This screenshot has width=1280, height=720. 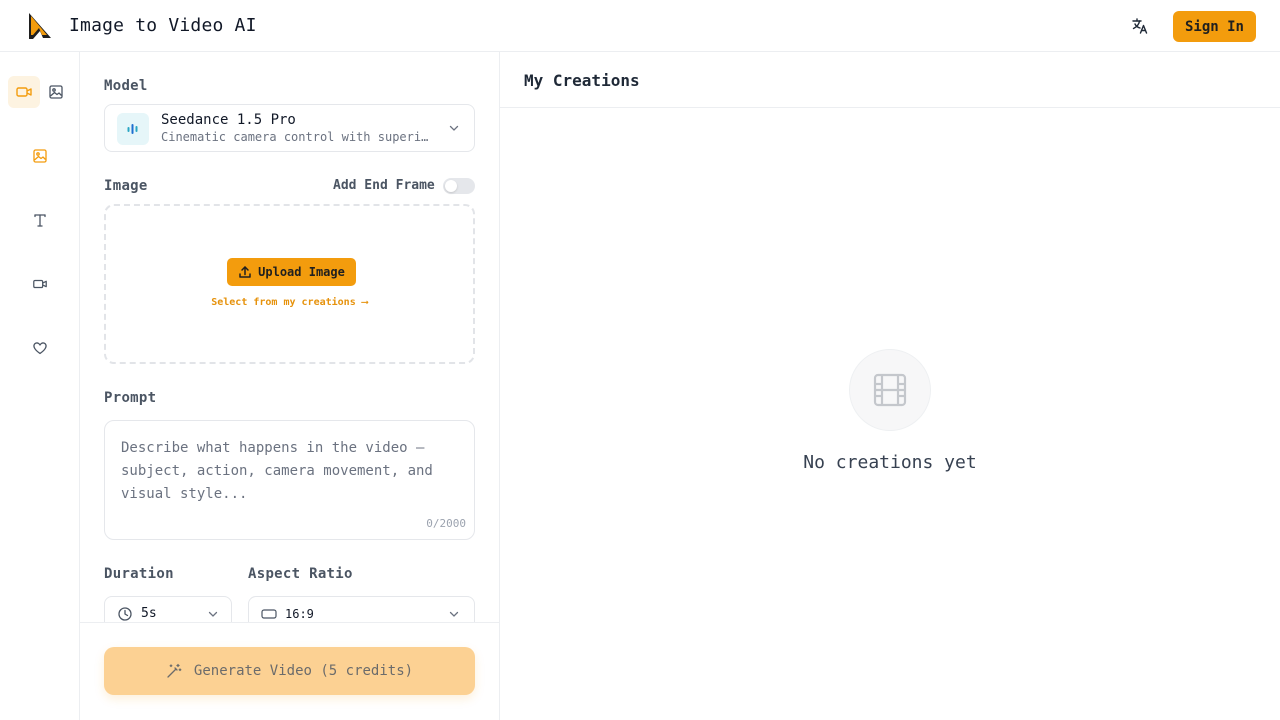 What do you see at coordinates (139, 574) in the screenshot?
I see `duration-label: Duration` at bounding box center [139, 574].